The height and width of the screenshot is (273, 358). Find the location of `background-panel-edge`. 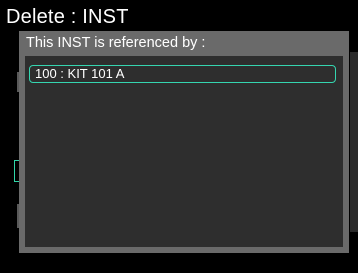

background-panel-edge is located at coordinates (354, 142).